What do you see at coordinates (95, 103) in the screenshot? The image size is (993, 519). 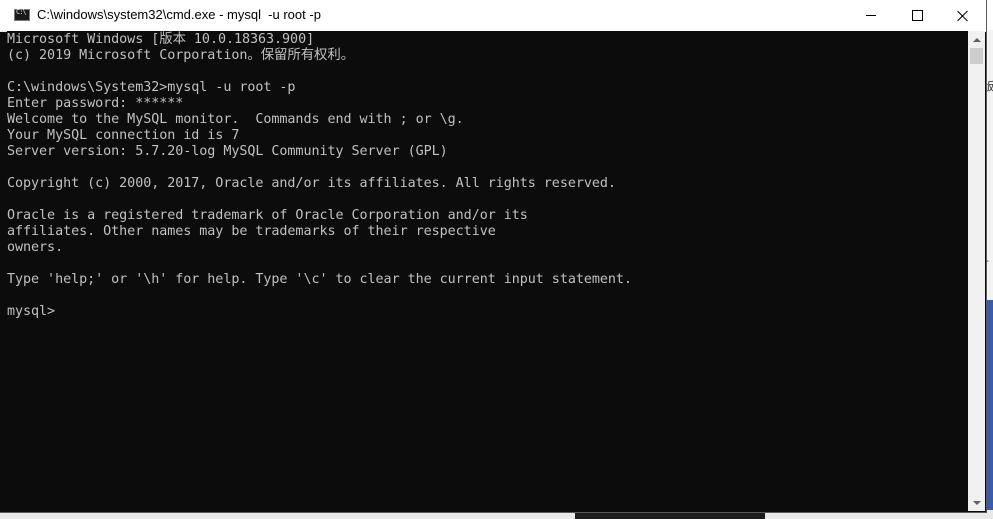 I see `console-line: Enter password: ******` at bounding box center [95, 103].